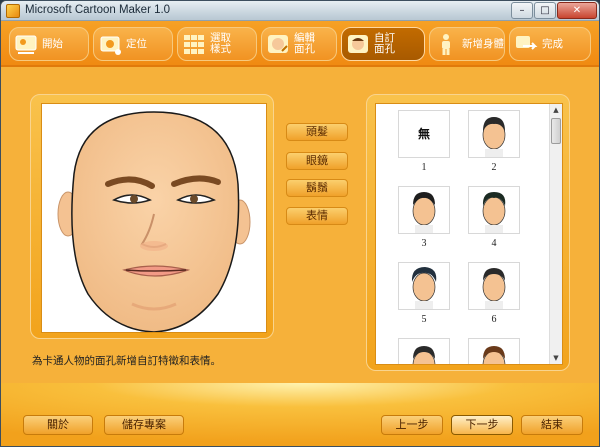 Image resolution: width=600 pixels, height=447 pixels. What do you see at coordinates (317, 161) in the screenshot?
I see `glasses-button: 眼鏡` at bounding box center [317, 161].